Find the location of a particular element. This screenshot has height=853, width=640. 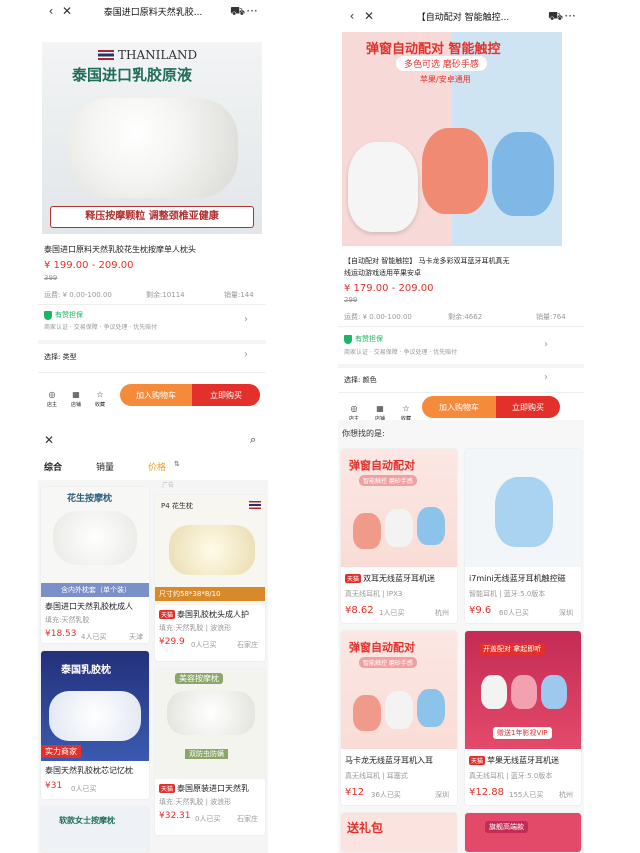

card-price: ¥12 is located at coordinates (355, 792).